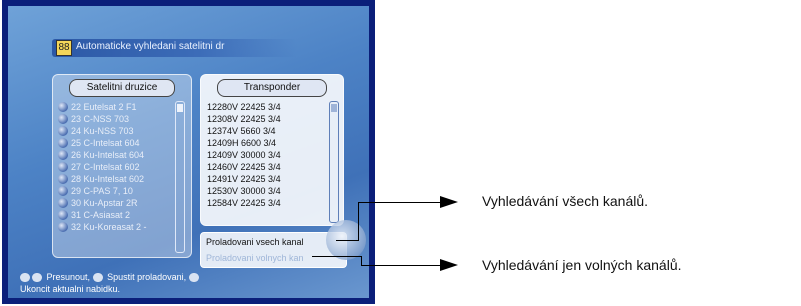  I want to click on satellite-item: 22 Eutelsat 2 F1, so click(114, 107).